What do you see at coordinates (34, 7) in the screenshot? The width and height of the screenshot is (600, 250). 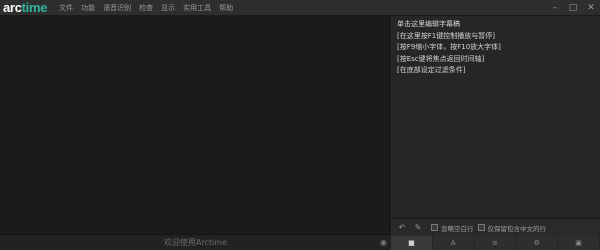 I see `logo-suffix: time` at bounding box center [34, 7].